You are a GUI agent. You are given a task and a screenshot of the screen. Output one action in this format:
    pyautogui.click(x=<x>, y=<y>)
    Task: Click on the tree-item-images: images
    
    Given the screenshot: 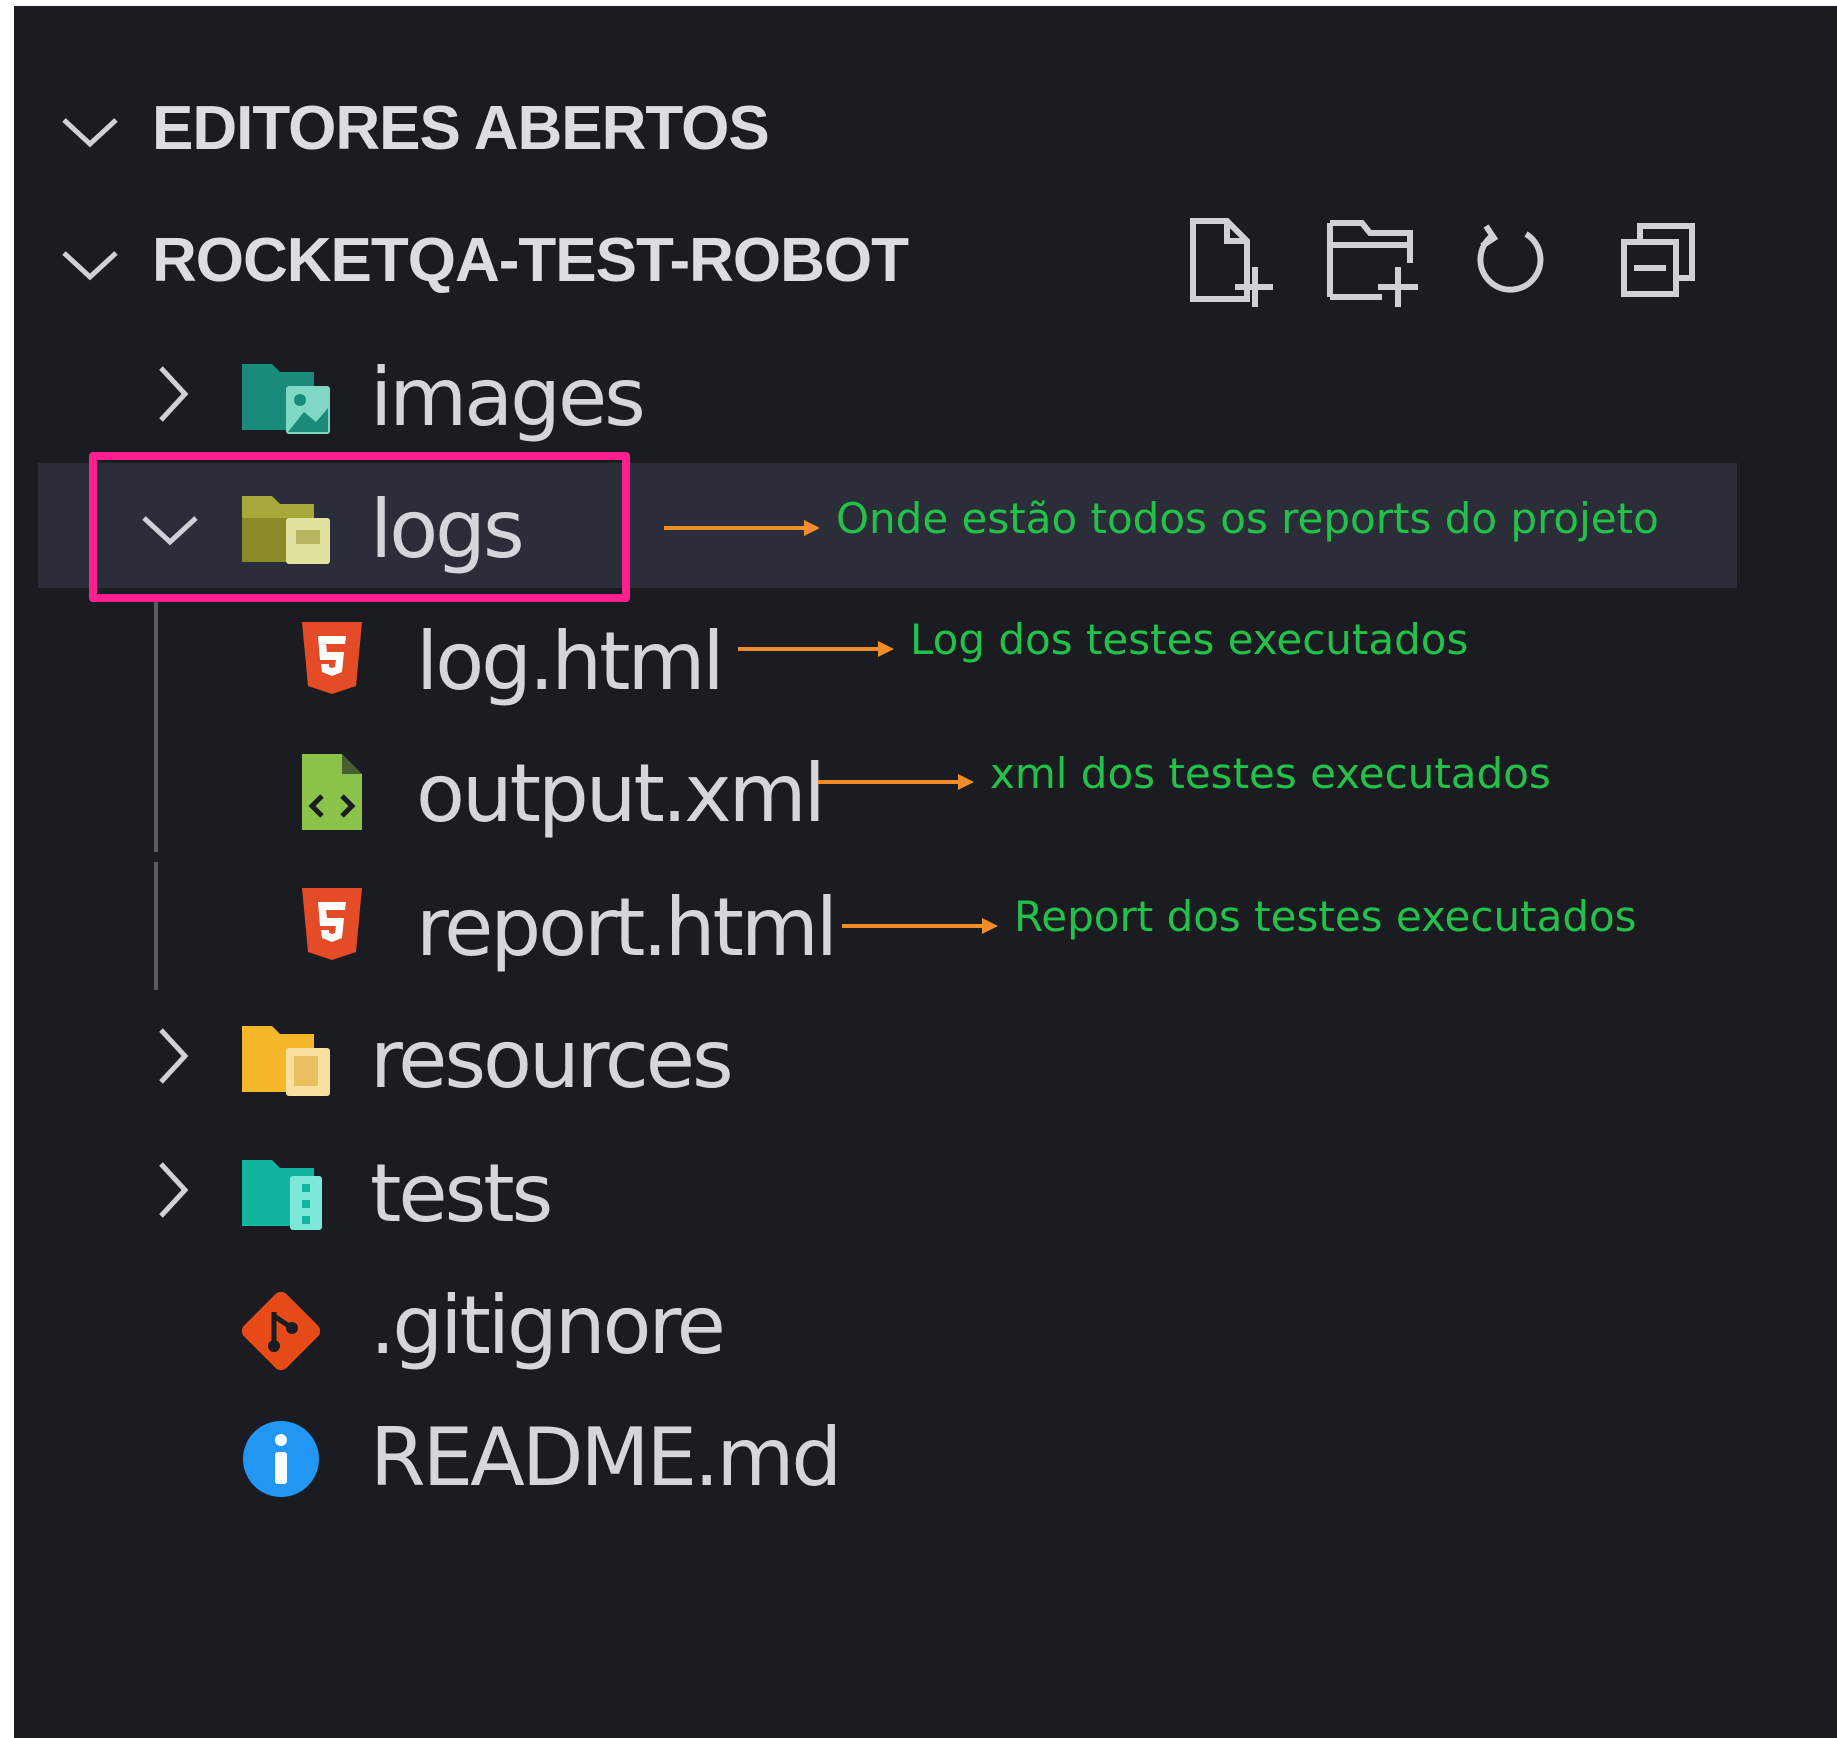 What is the action you would take?
    pyautogui.click(x=508, y=398)
    